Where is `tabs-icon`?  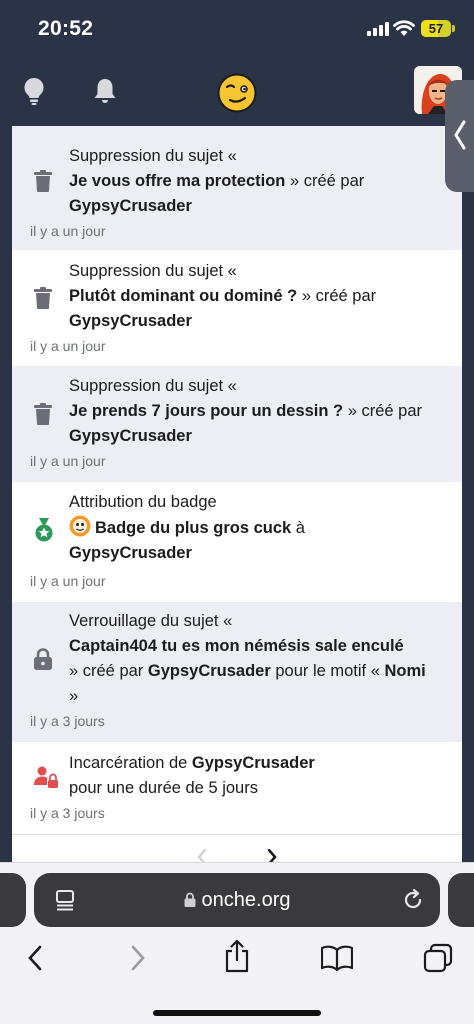
tabs-icon is located at coordinates (438, 958).